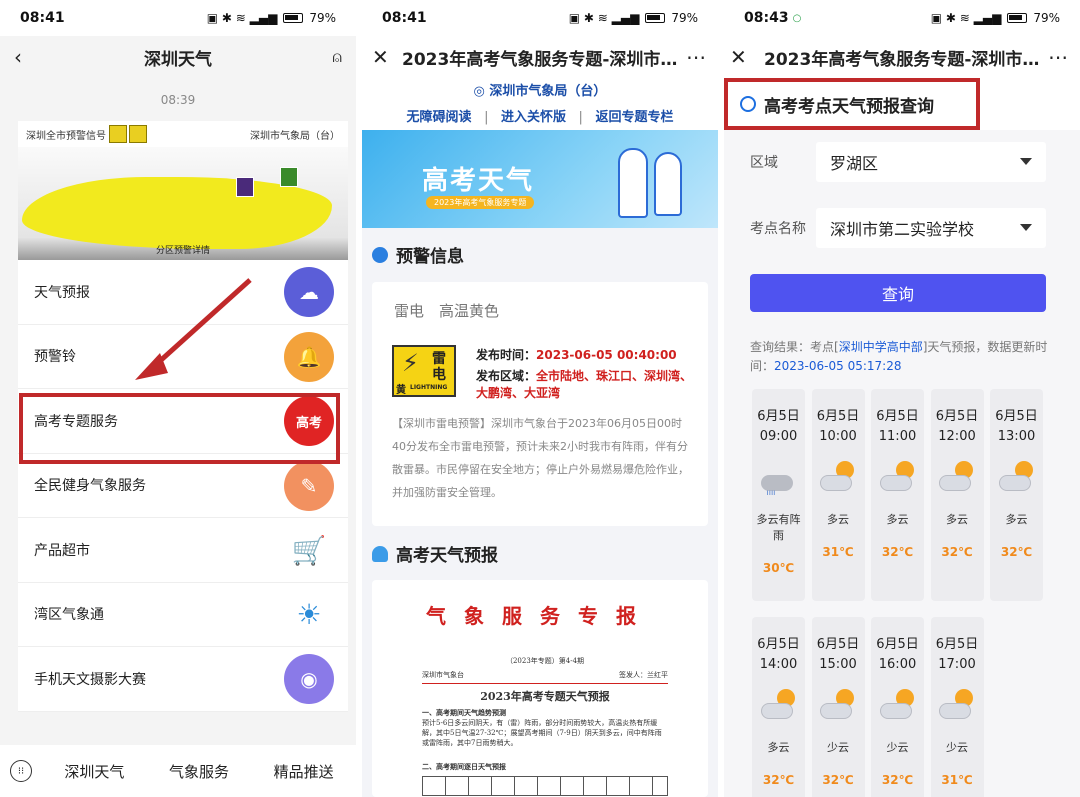  I want to click on menu-item: 产品超市 🛒, so click(183, 550).